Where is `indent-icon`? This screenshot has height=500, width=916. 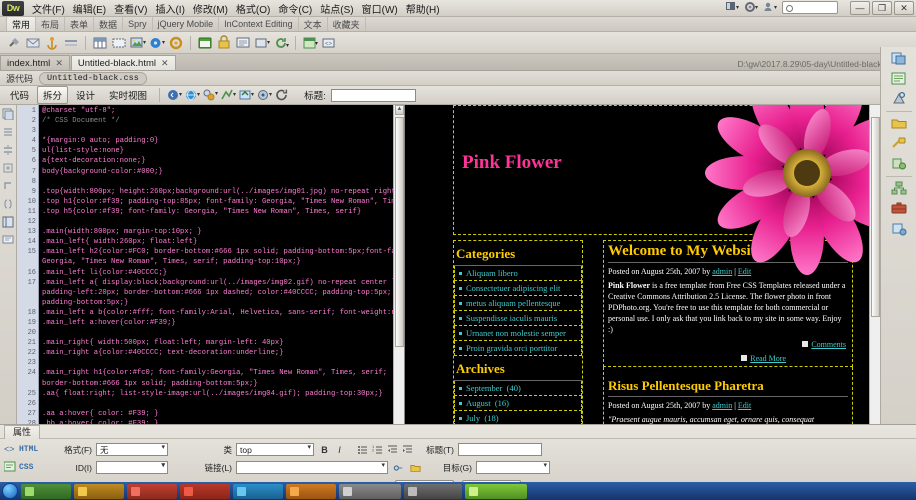
indent-icon is located at coordinates (407, 449).